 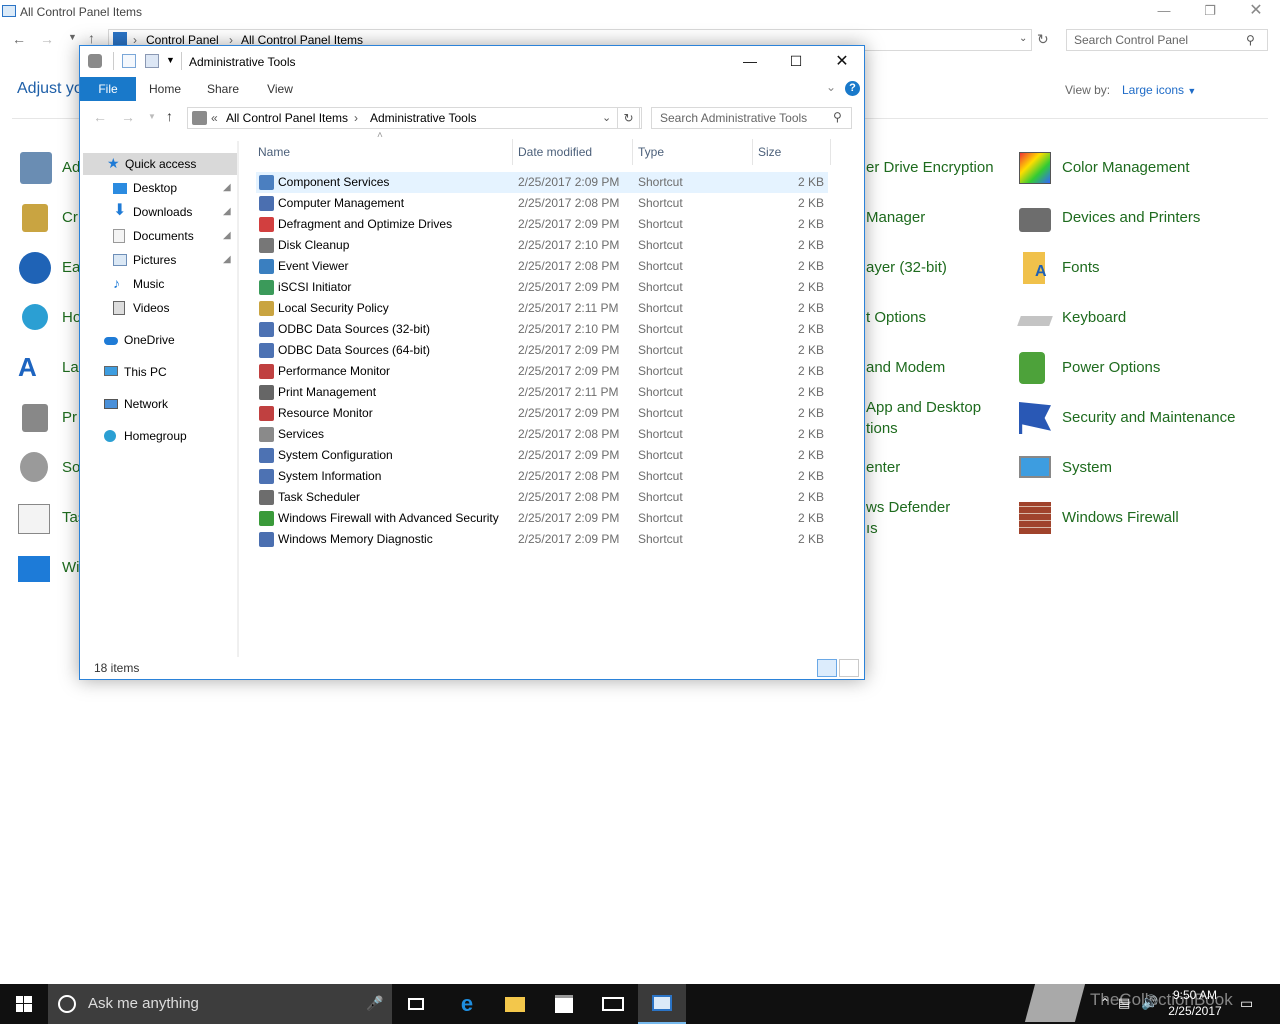 I want to click on chevron-up-icon: ⌃, so click(x=1105, y=1003).